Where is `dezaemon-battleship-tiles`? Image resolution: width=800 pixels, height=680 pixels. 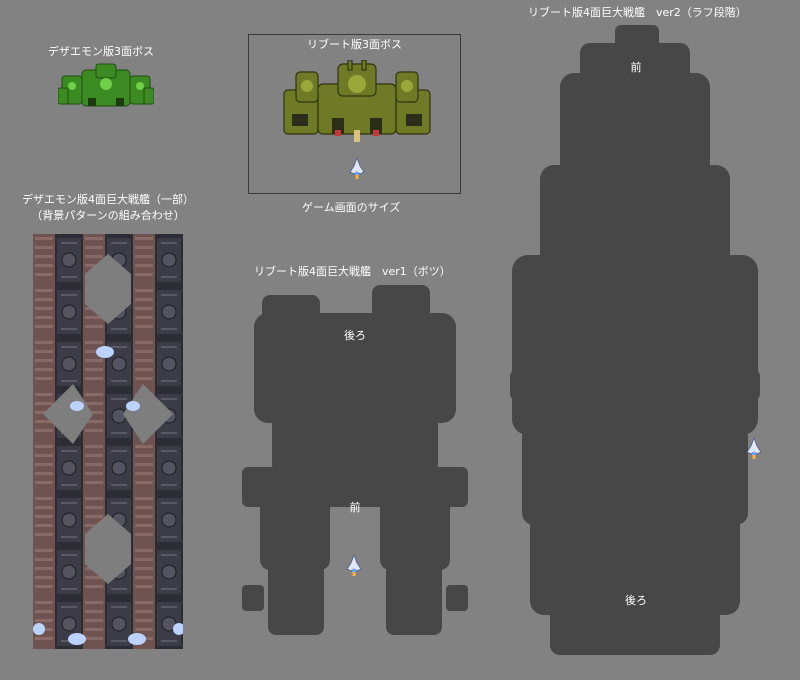 dezaemon-battleship-tiles is located at coordinates (108, 441).